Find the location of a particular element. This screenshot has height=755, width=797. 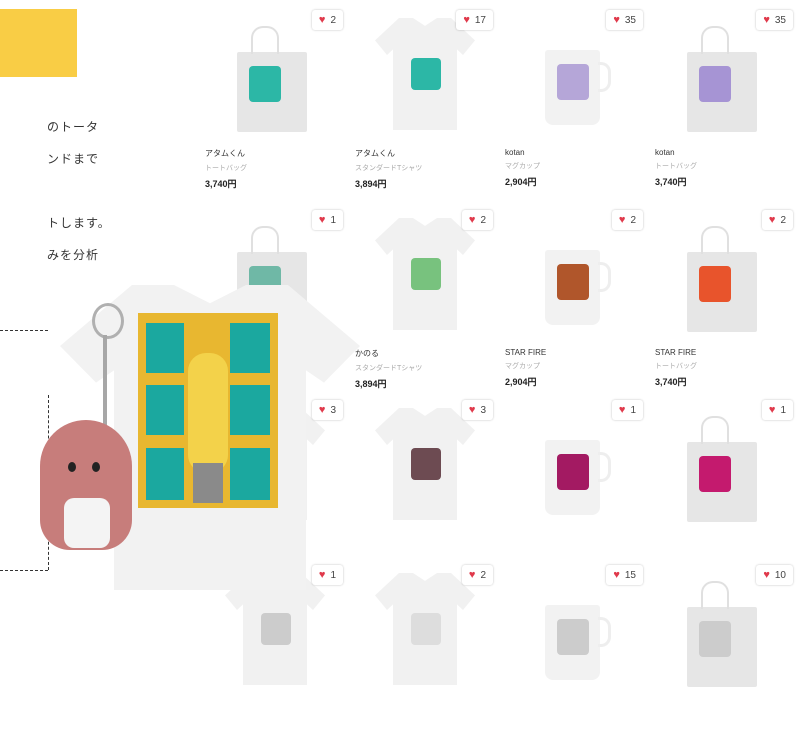

product-card: ♥ 2 STAR FIRE マグカップ 2,904円 is located at coordinates (574, 305).